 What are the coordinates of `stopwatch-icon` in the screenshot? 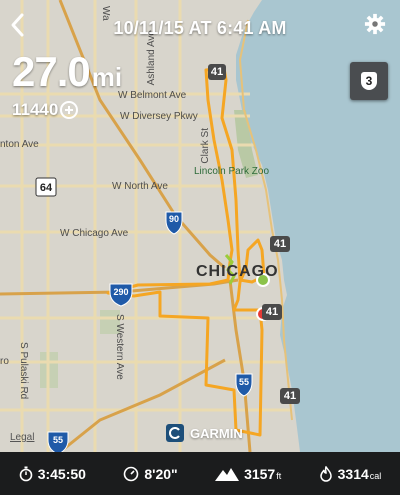 It's located at (25, 473).